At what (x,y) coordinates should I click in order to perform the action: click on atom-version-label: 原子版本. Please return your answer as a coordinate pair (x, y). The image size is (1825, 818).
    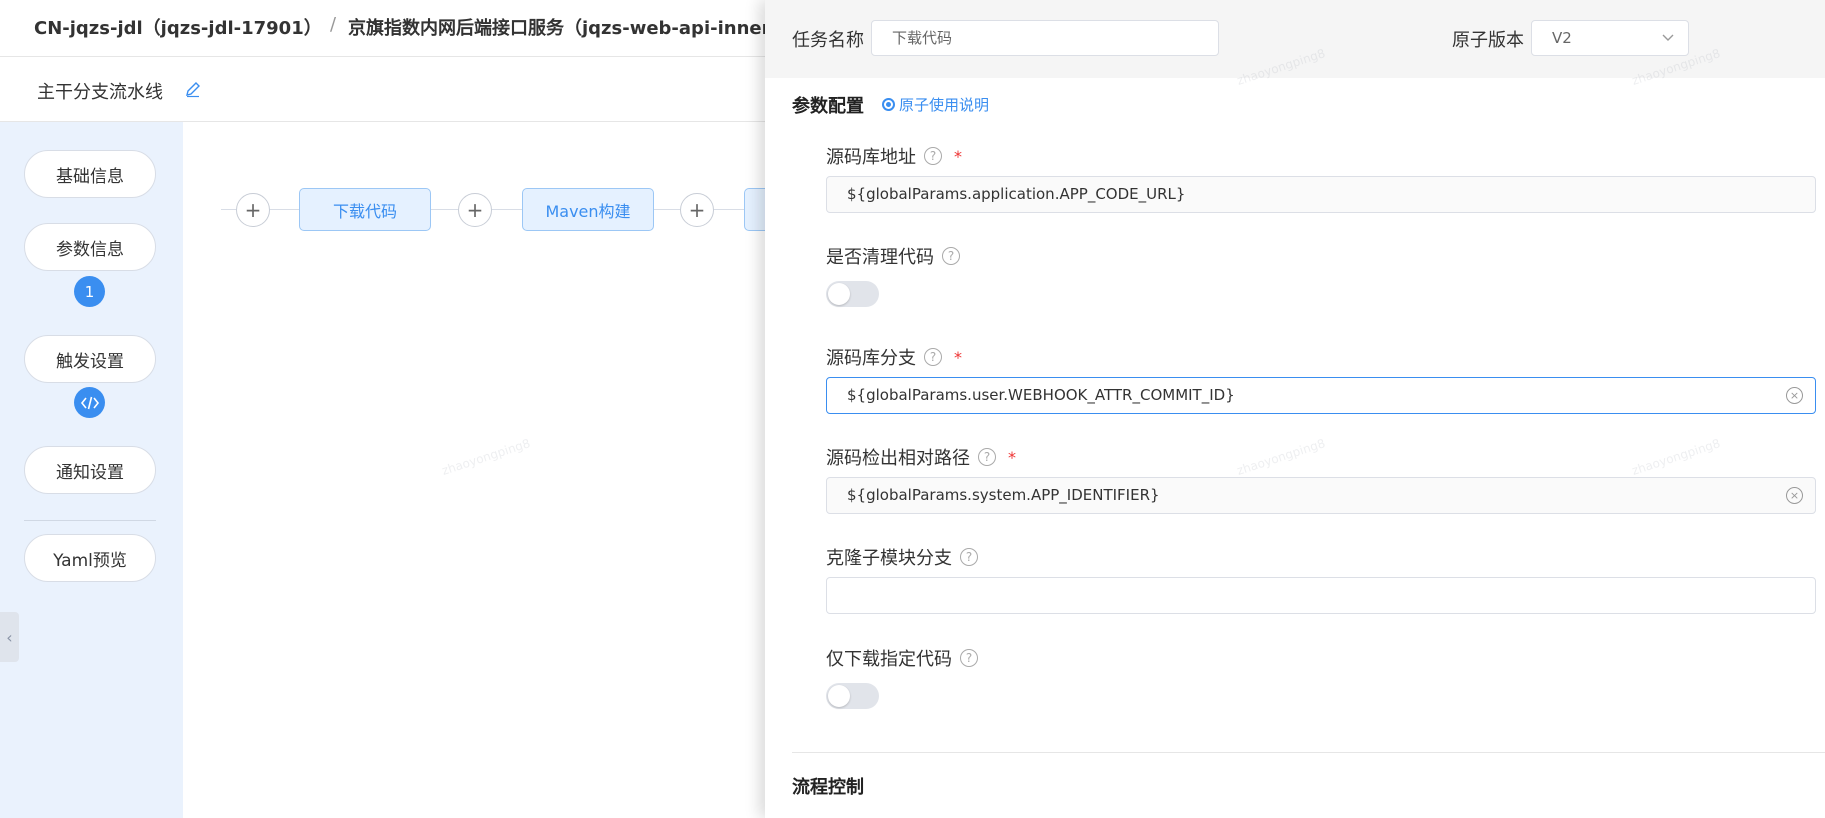
    Looking at the image, I should click on (1488, 40).